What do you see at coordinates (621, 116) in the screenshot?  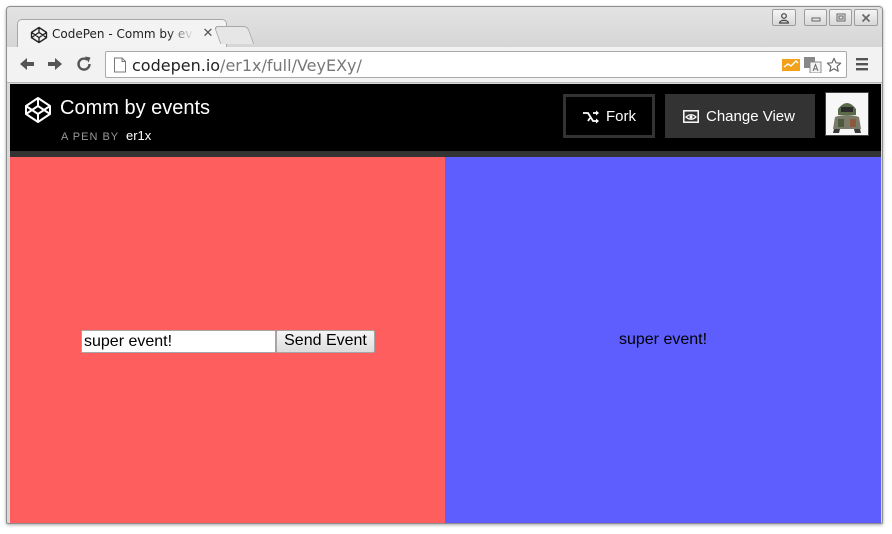 I see `fork-label: Fork` at bounding box center [621, 116].